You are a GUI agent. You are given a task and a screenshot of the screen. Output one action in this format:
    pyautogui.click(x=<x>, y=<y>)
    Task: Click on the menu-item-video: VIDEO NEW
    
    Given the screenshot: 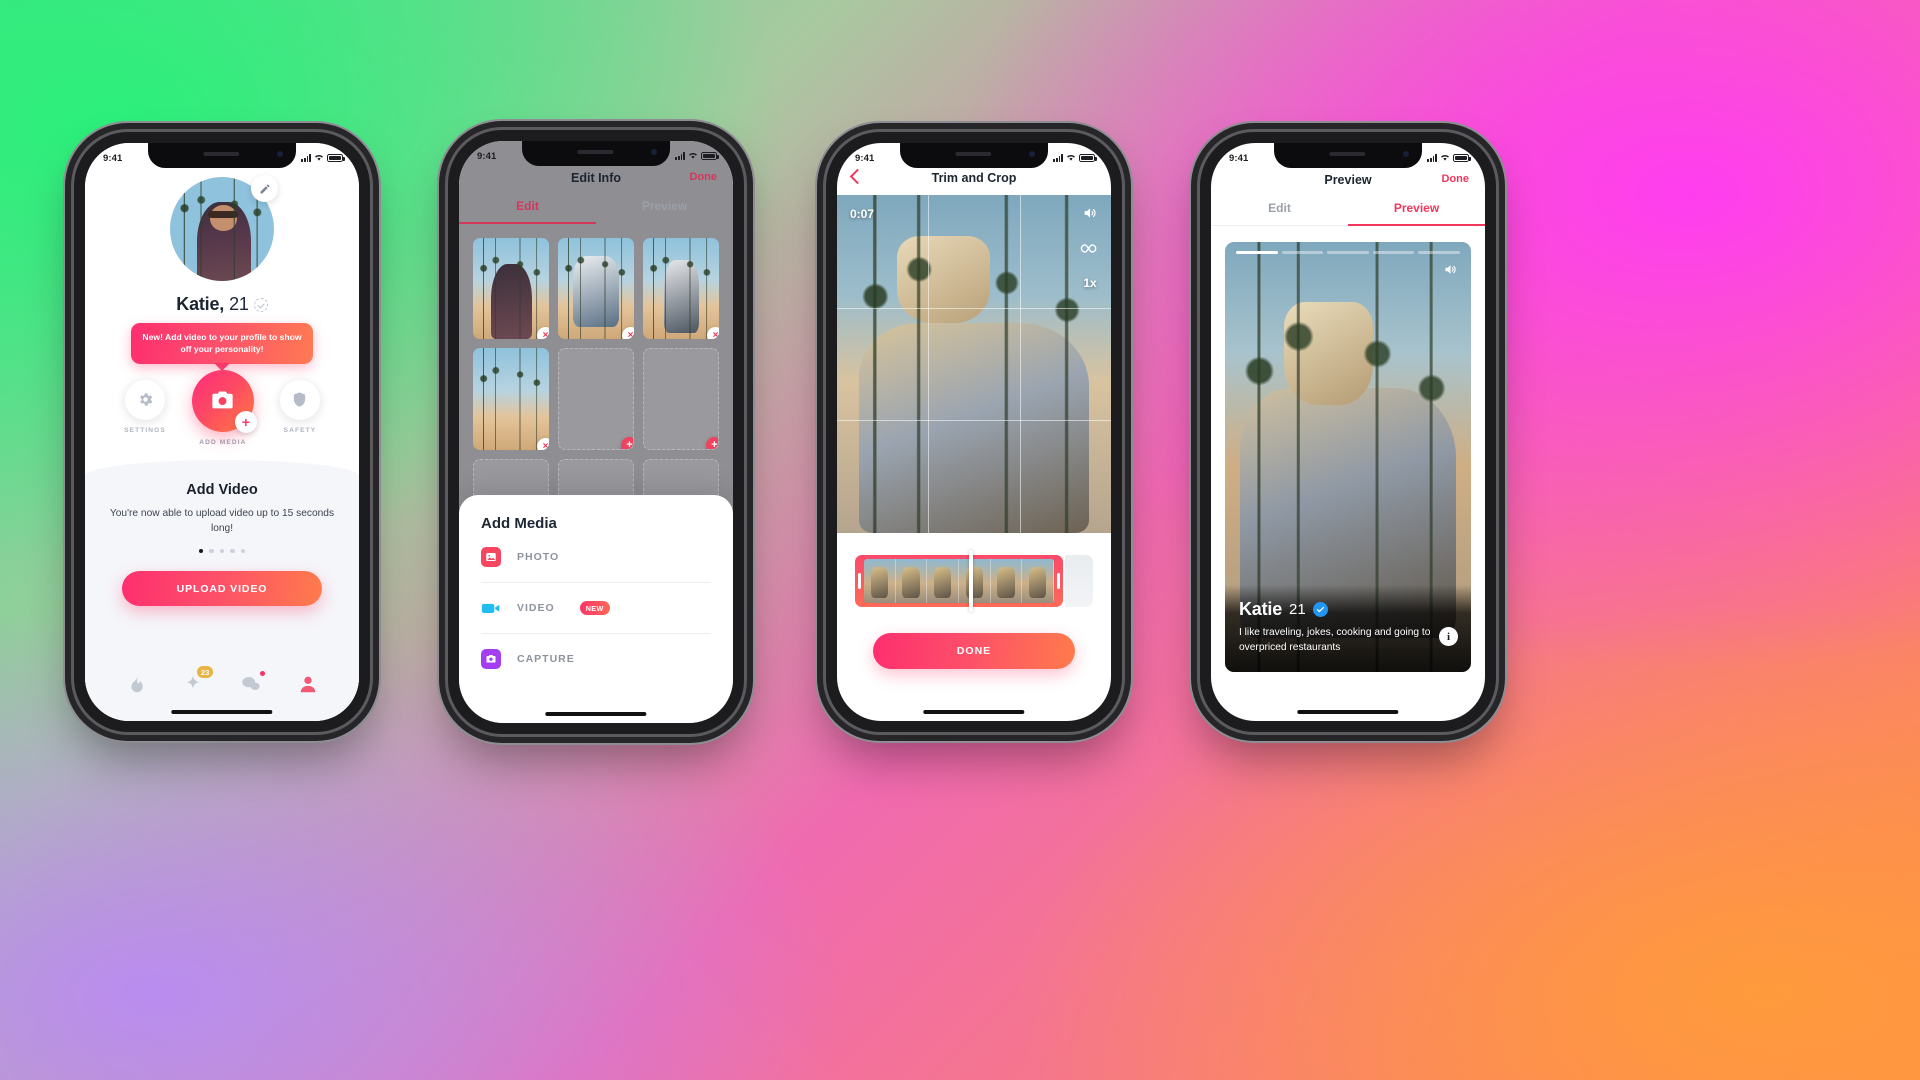 What is the action you would take?
    pyautogui.click(x=596, y=608)
    